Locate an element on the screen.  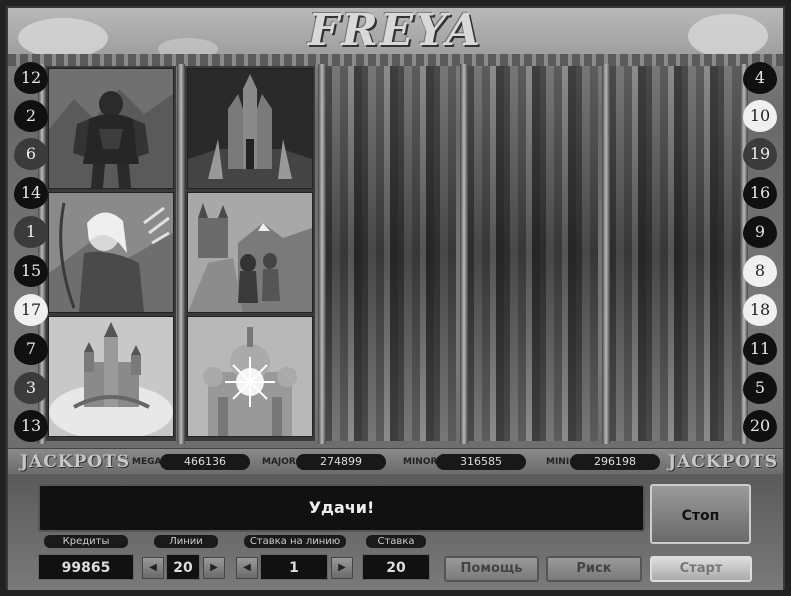
risk-button: Риск is located at coordinates (594, 569).